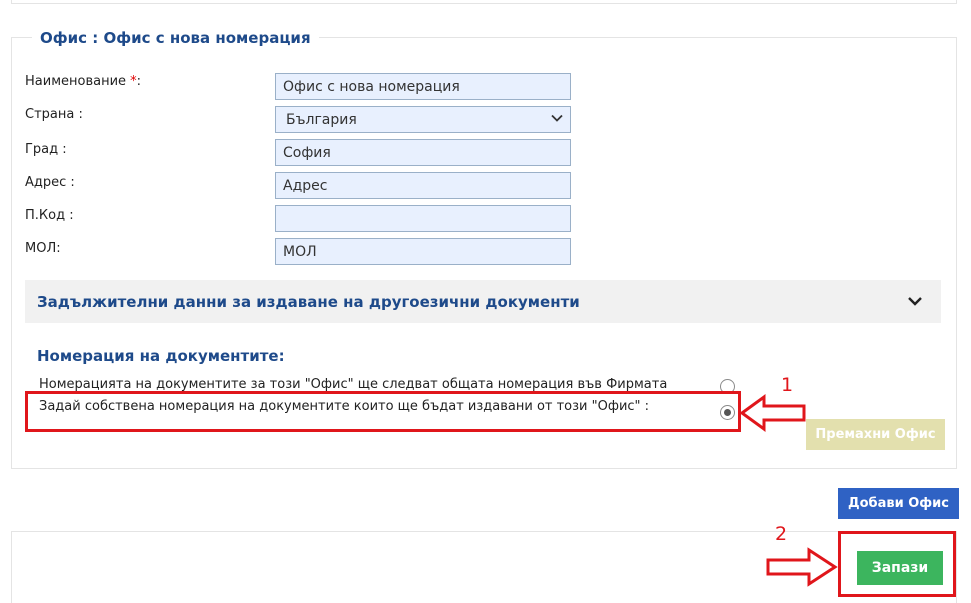 This screenshot has width=971, height=603. Describe the element at coordinates (54, 114) in the screenshot. I see `country-label: Страна :` at that location.